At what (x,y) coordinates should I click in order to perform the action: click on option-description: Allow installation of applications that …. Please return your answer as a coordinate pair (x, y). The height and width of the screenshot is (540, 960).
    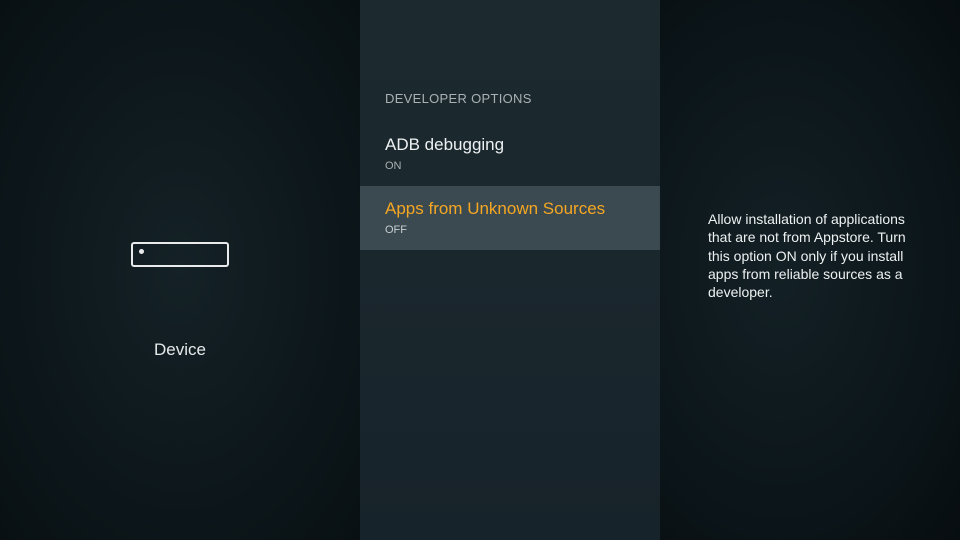
    Looking at the image, I should click on (807, 256).